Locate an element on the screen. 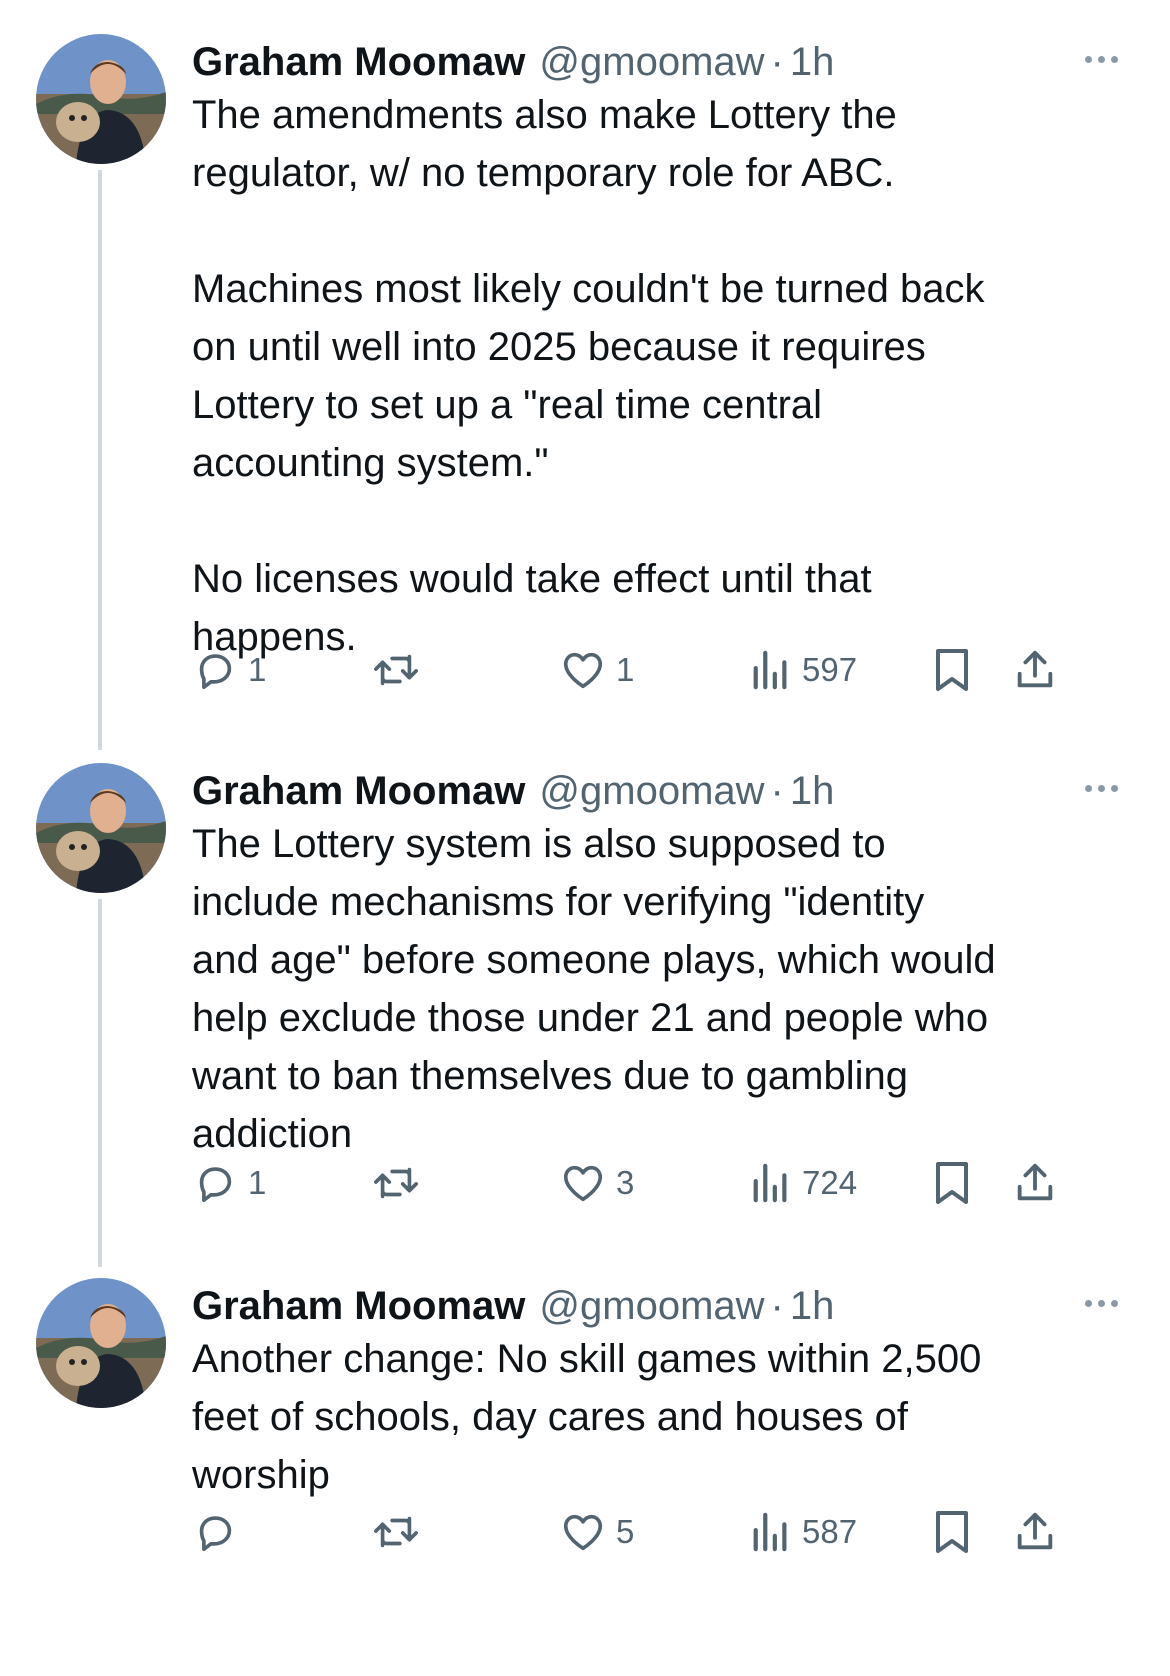 The width and height of the screenshot is (1170, 1676). view-count: 587 is located at coordinates (830, 1531).